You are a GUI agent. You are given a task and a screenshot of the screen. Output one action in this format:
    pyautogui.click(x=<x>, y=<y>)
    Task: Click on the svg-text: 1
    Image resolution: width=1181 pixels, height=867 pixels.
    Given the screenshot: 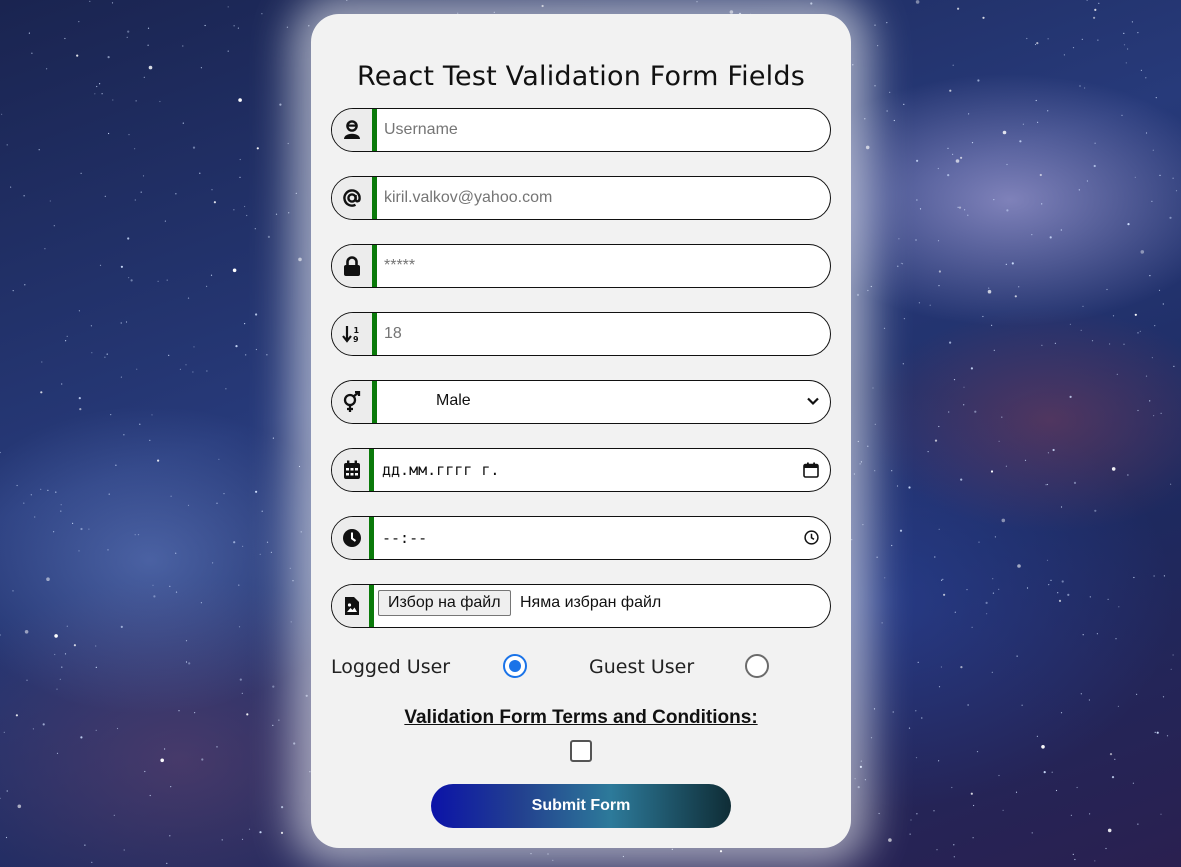 What is the action you would take?
    pyautogui.click(x=357, y=330)
    